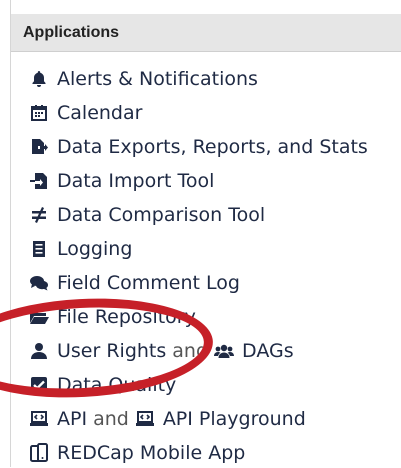 The image size is (401, 468). What do you see at coordinates (39, 453) in the screenshot?
I see `mobile-icon` at bounding box center [39, 453].